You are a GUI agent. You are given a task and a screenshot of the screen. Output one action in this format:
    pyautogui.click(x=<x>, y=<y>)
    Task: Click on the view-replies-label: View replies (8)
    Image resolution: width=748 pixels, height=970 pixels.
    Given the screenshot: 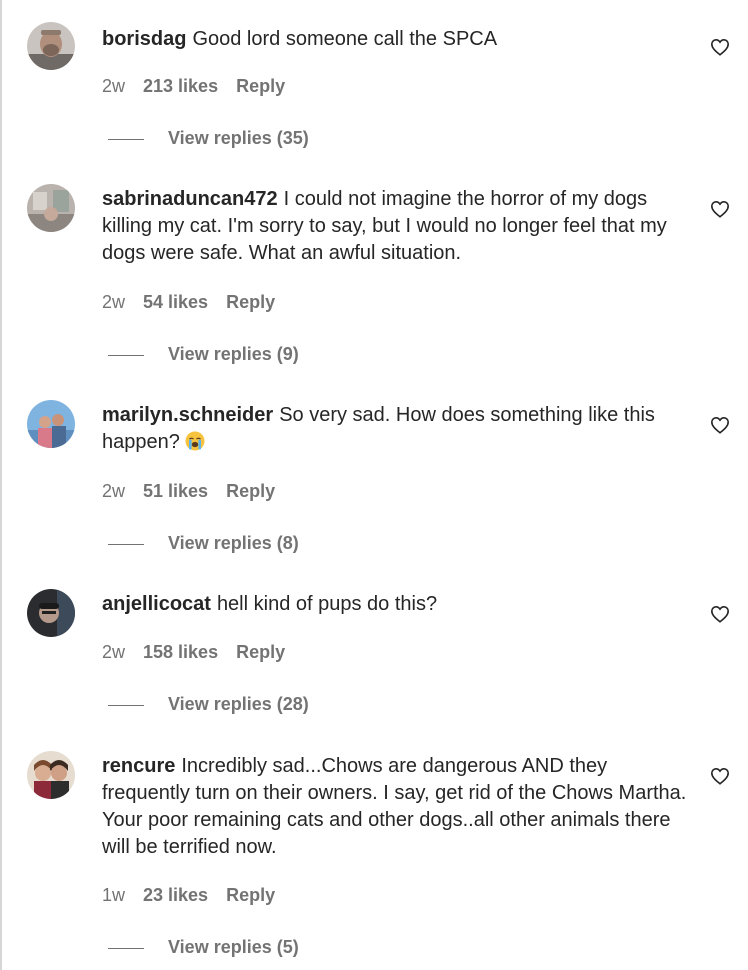 What is the action you would take?
    pyautogui.click(x=233, y=543)
    